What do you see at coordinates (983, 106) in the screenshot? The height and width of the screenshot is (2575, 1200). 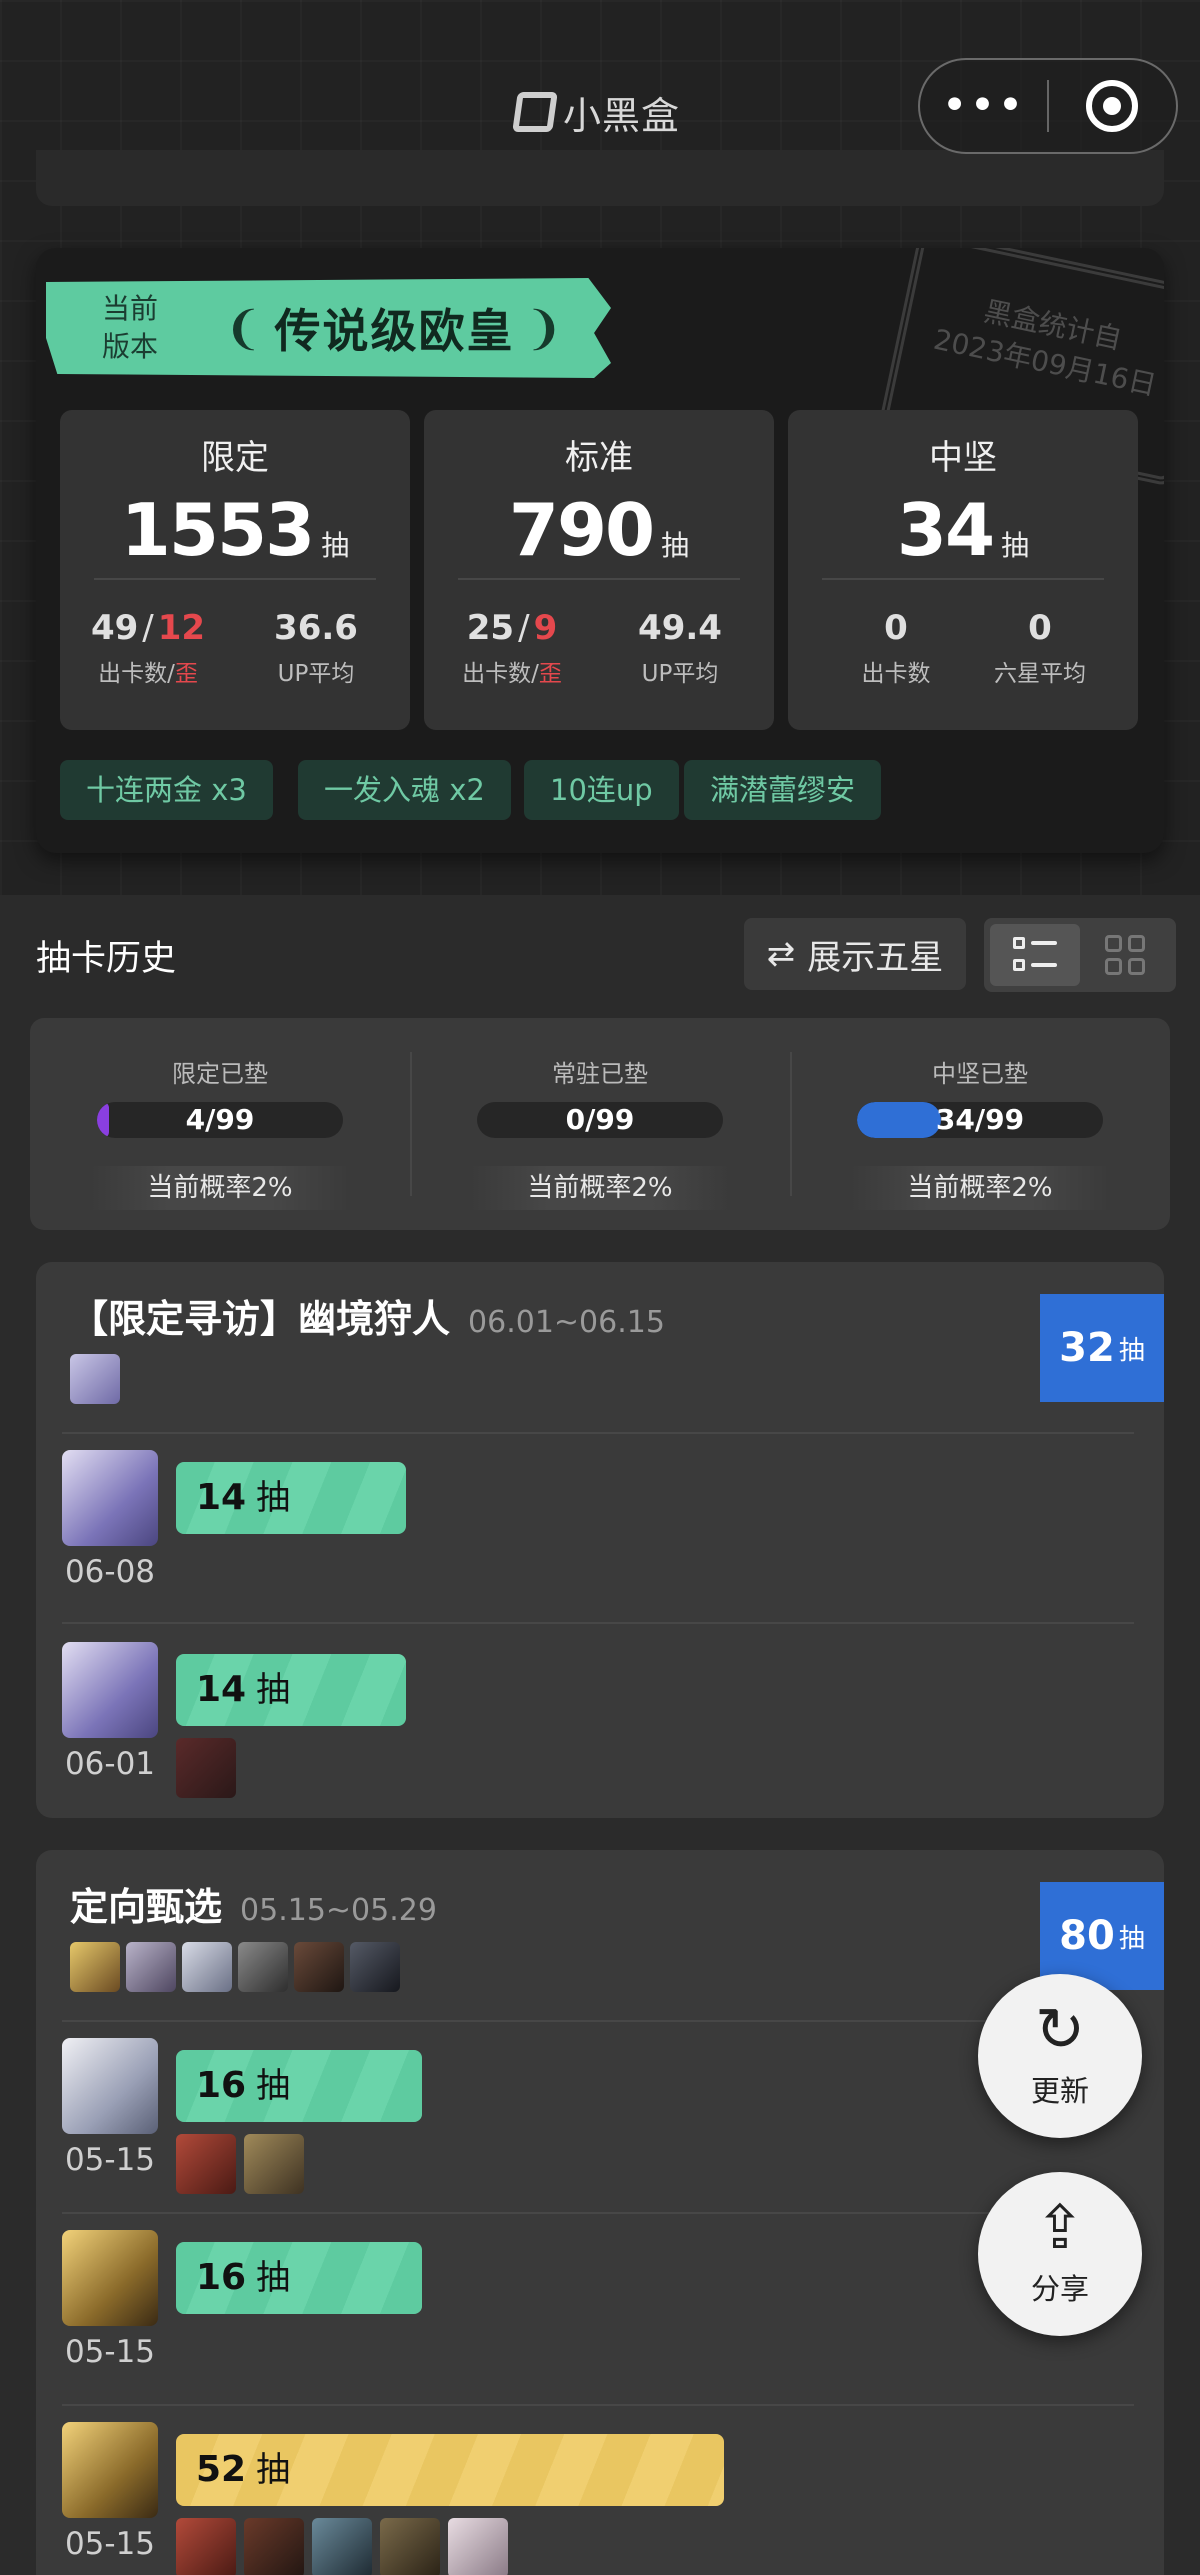 I see `more-icon: •••` at bounding box center [983, 106].